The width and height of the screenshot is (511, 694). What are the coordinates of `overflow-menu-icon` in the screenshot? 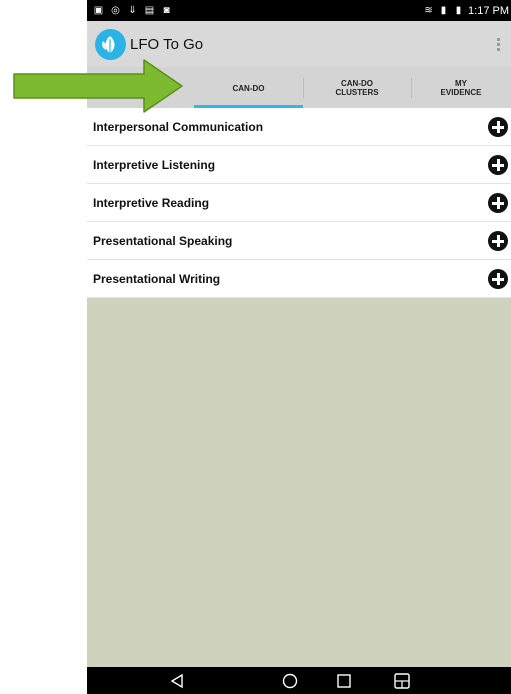 It's located at (499, 44).